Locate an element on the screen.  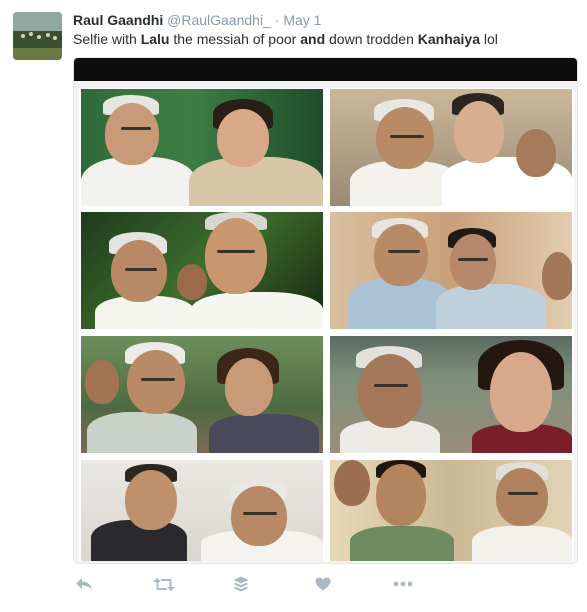
tweet-text-part: Kanhaiya is located at coordinates (448, 39).